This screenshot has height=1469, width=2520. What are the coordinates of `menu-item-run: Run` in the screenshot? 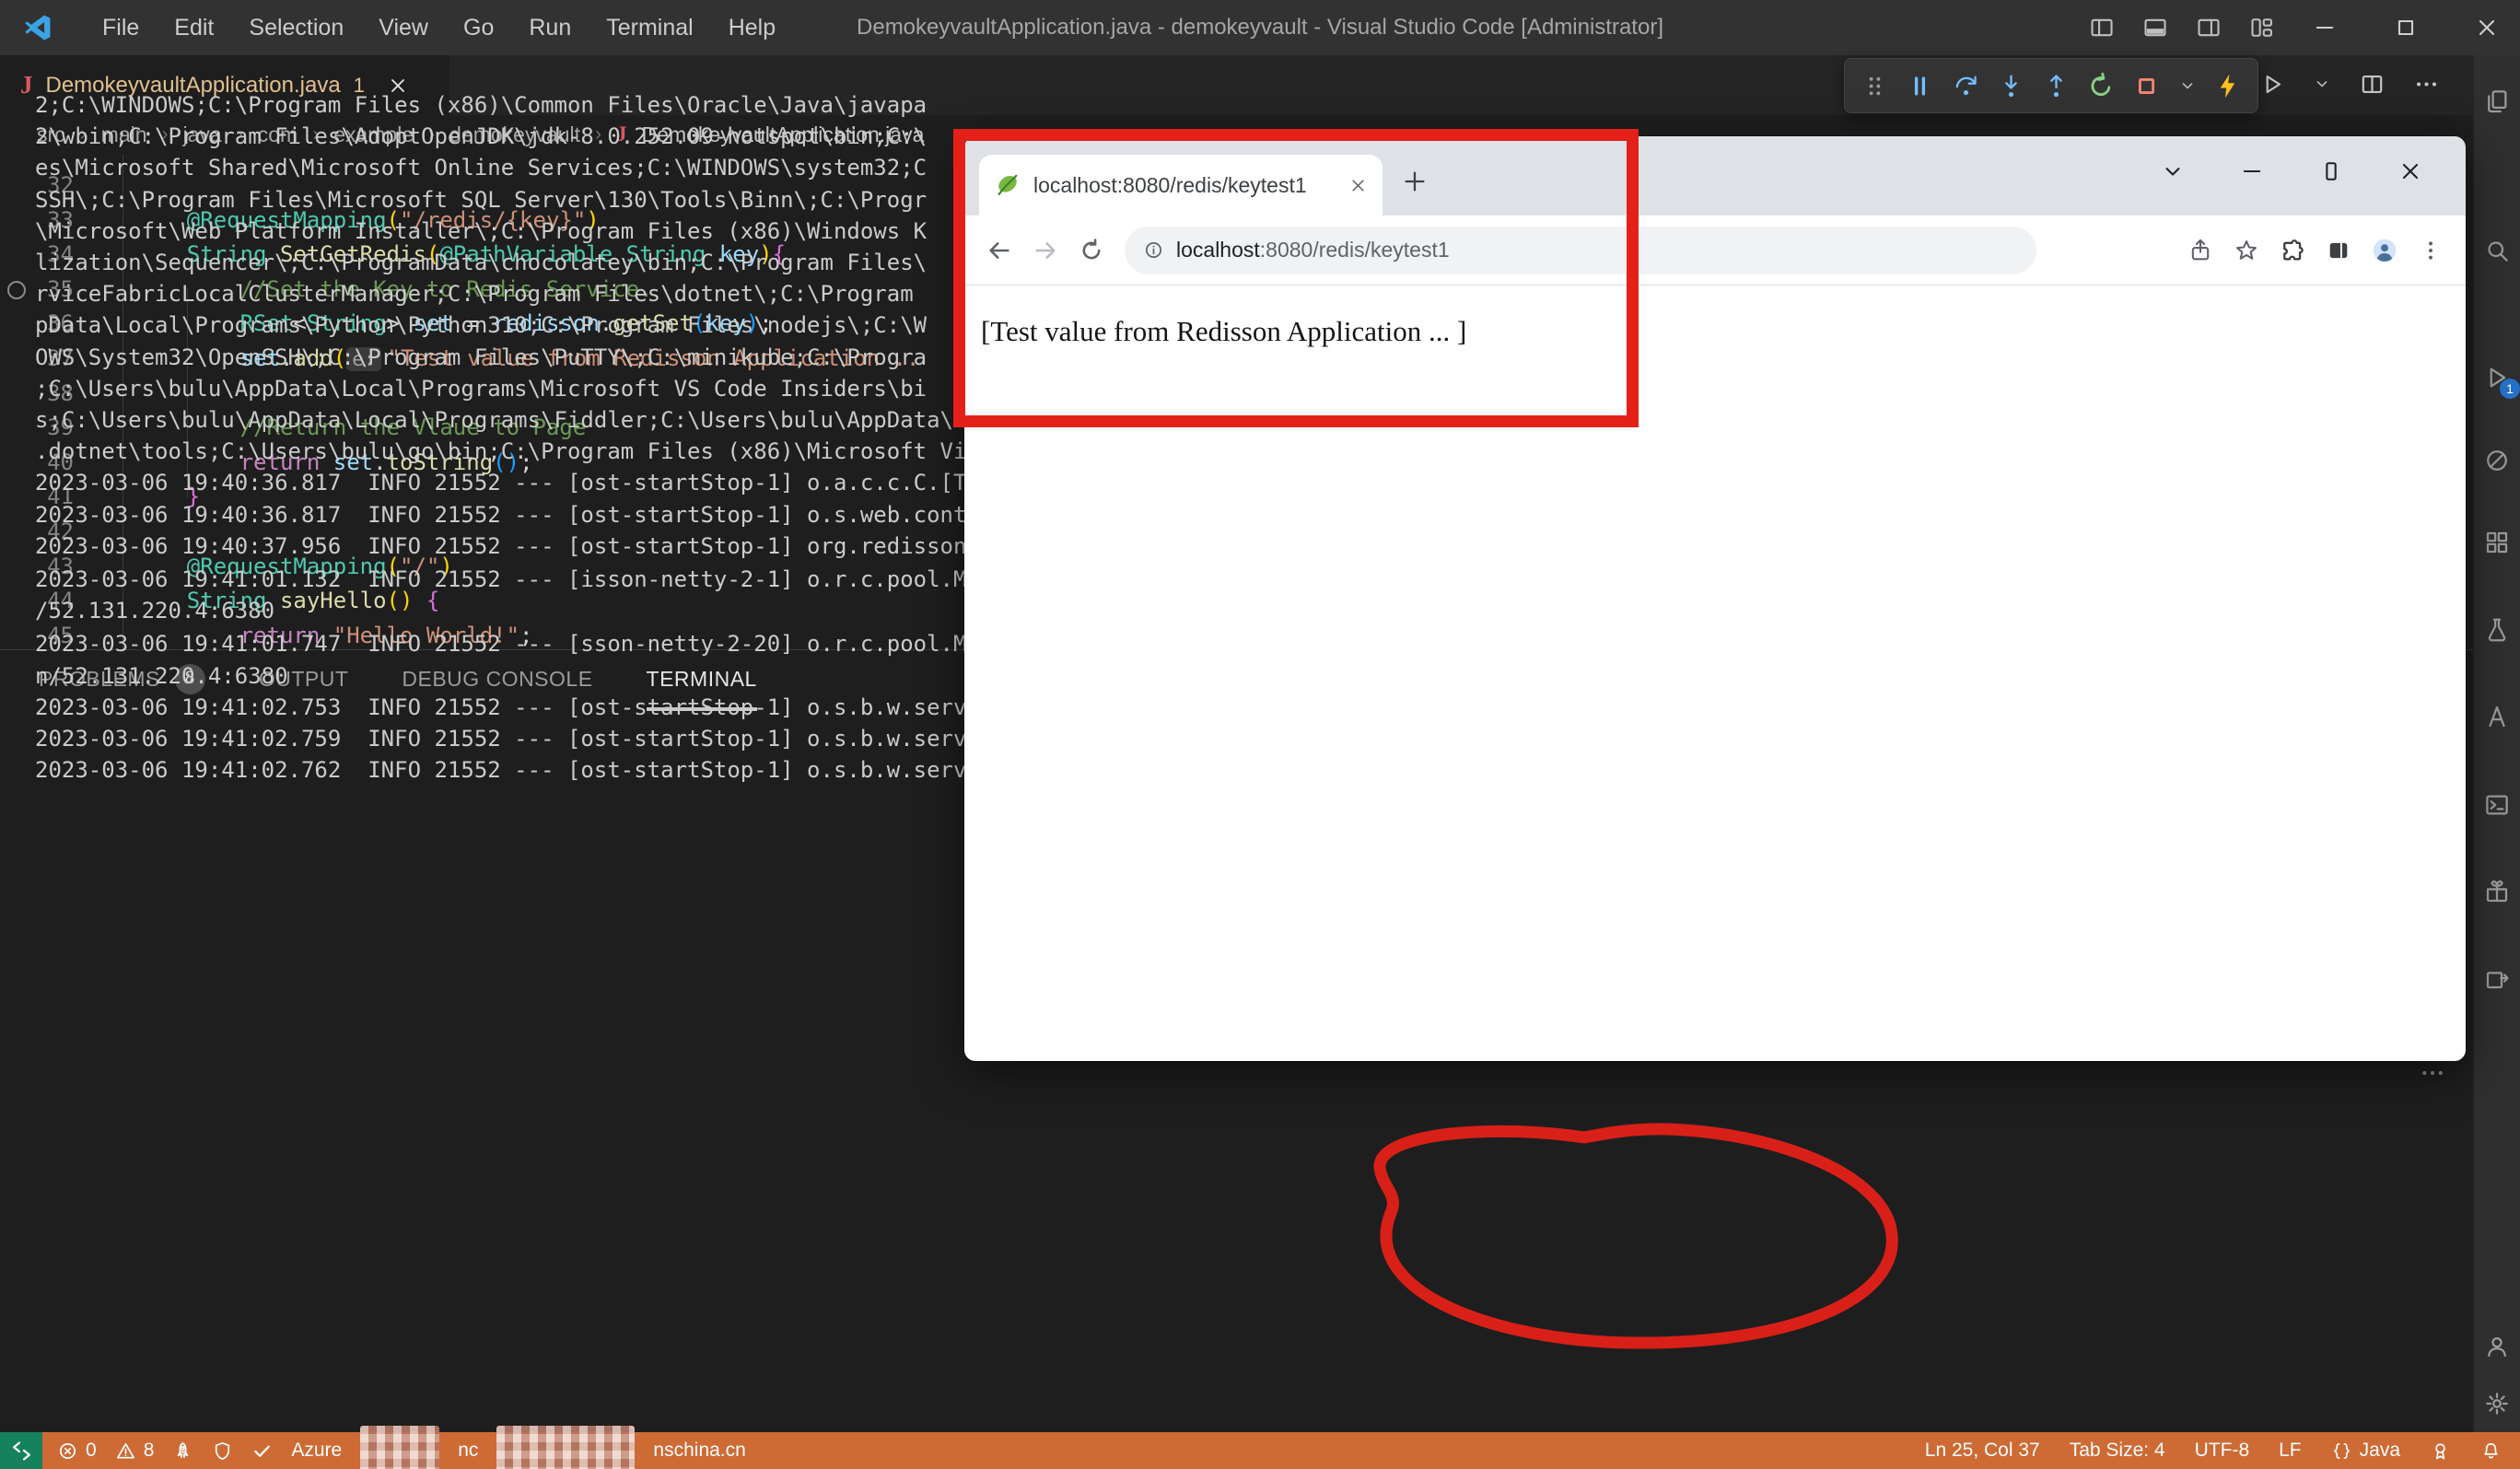 It's located at (550, 27).